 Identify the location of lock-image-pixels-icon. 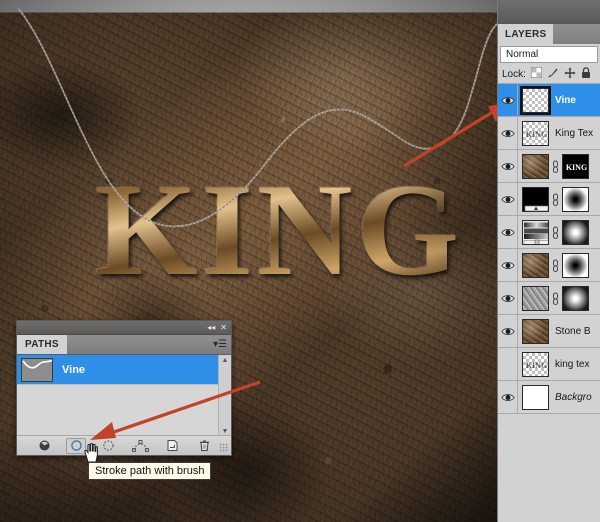
(553, 74).